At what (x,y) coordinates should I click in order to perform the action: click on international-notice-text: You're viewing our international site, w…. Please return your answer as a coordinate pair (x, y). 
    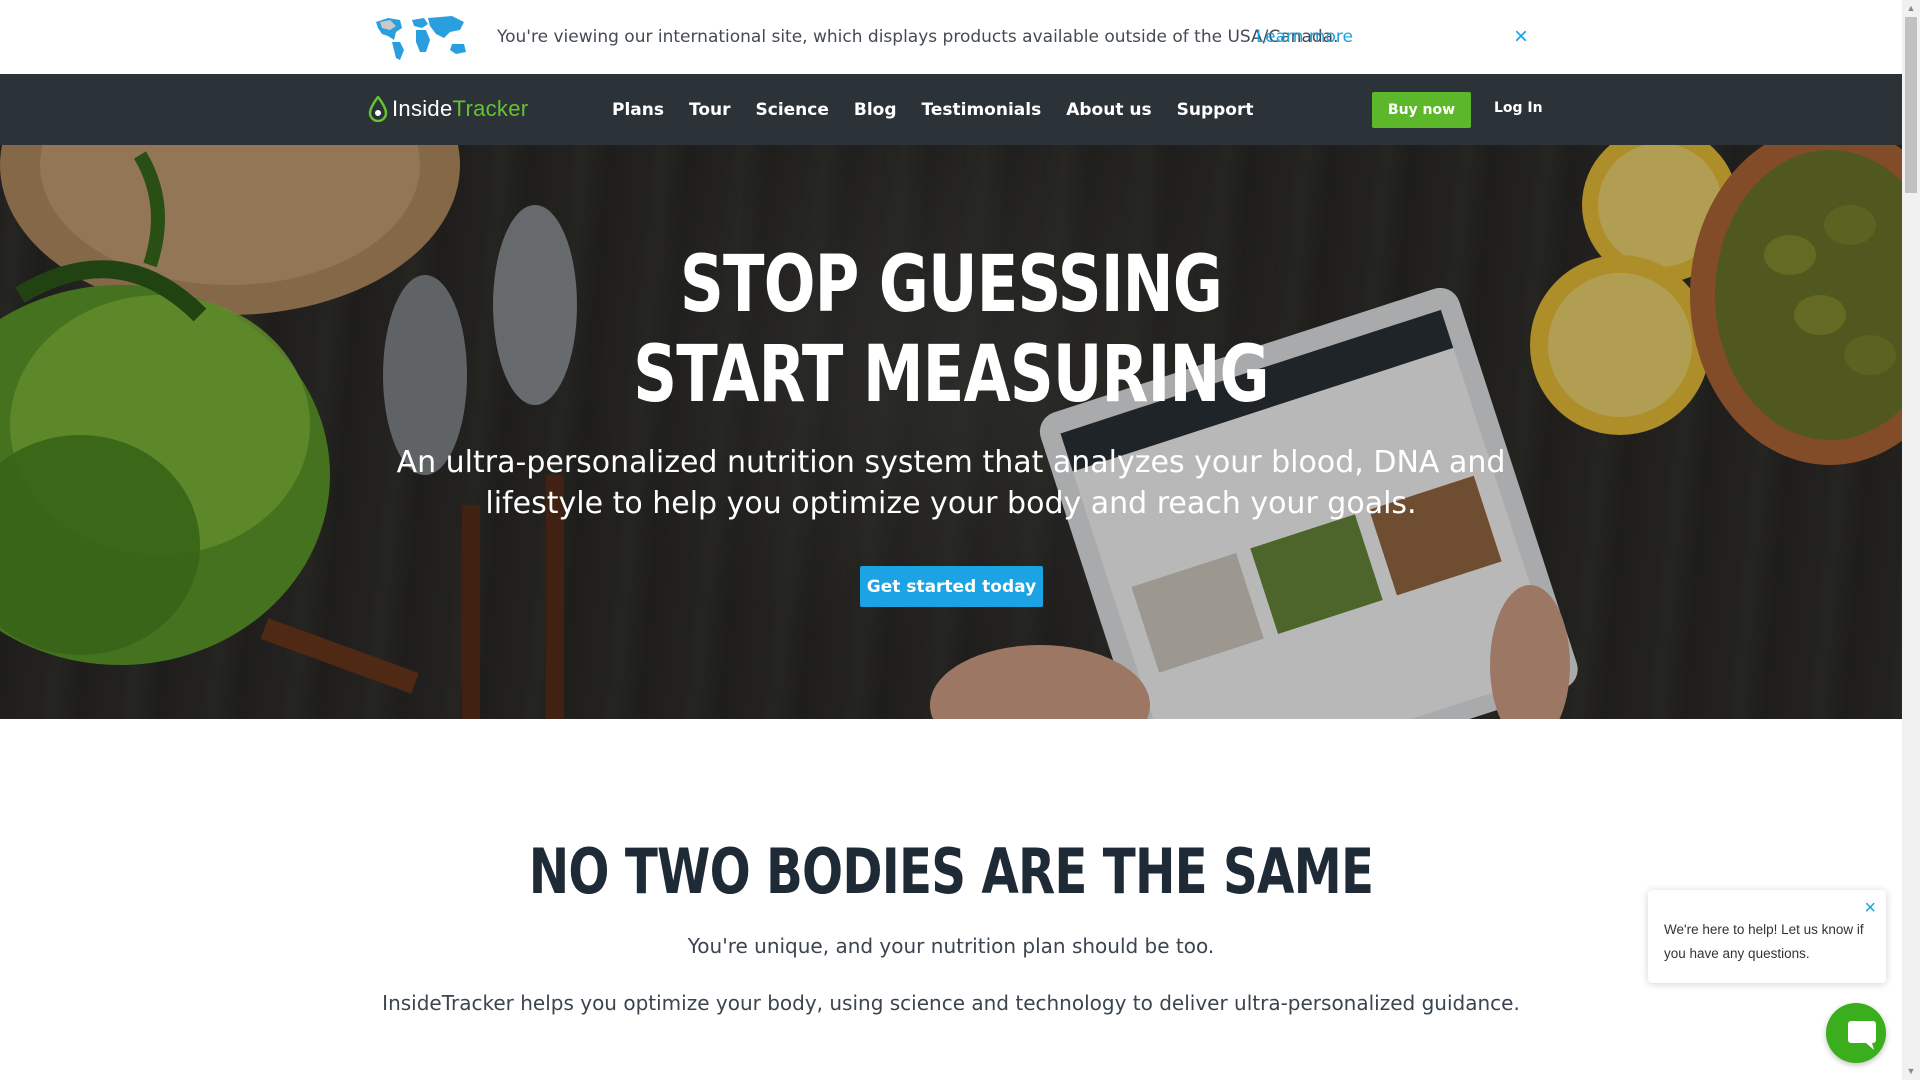
    Looking at the image, I should click on (918, 37).